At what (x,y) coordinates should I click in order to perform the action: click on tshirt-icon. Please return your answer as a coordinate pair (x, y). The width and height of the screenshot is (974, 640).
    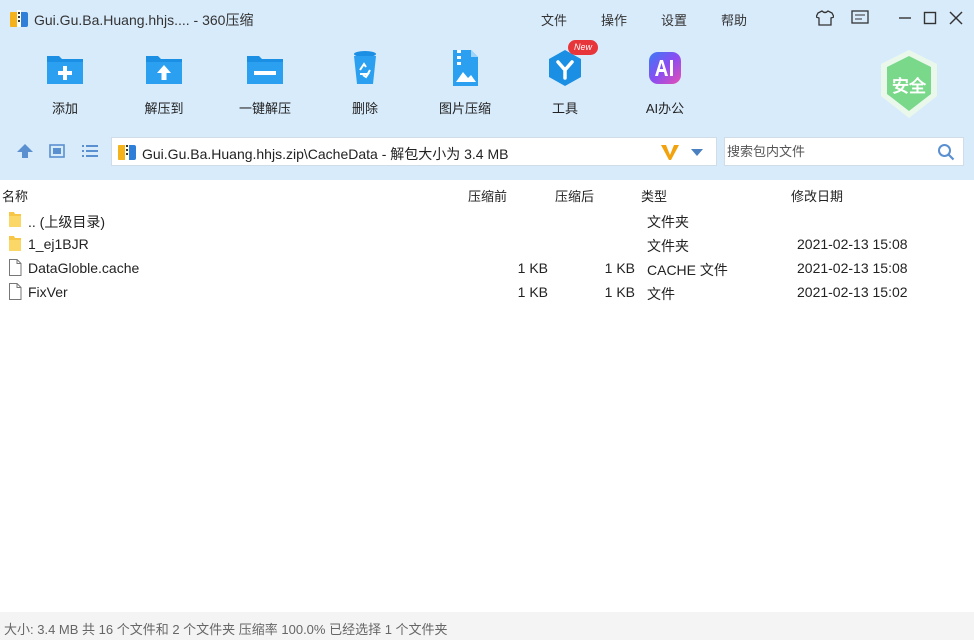
    Looking at the image, I should click on (825, 18).